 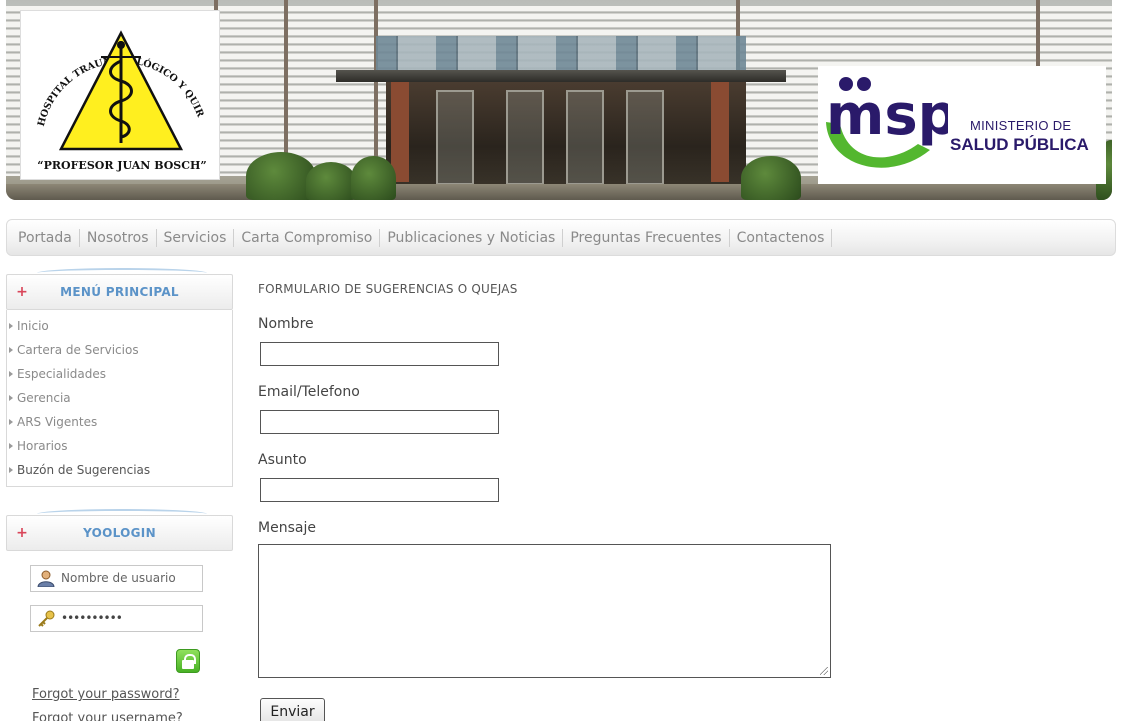 I want to click on forgot-password-link: Forgot your password?, so click(x=106, y=694).